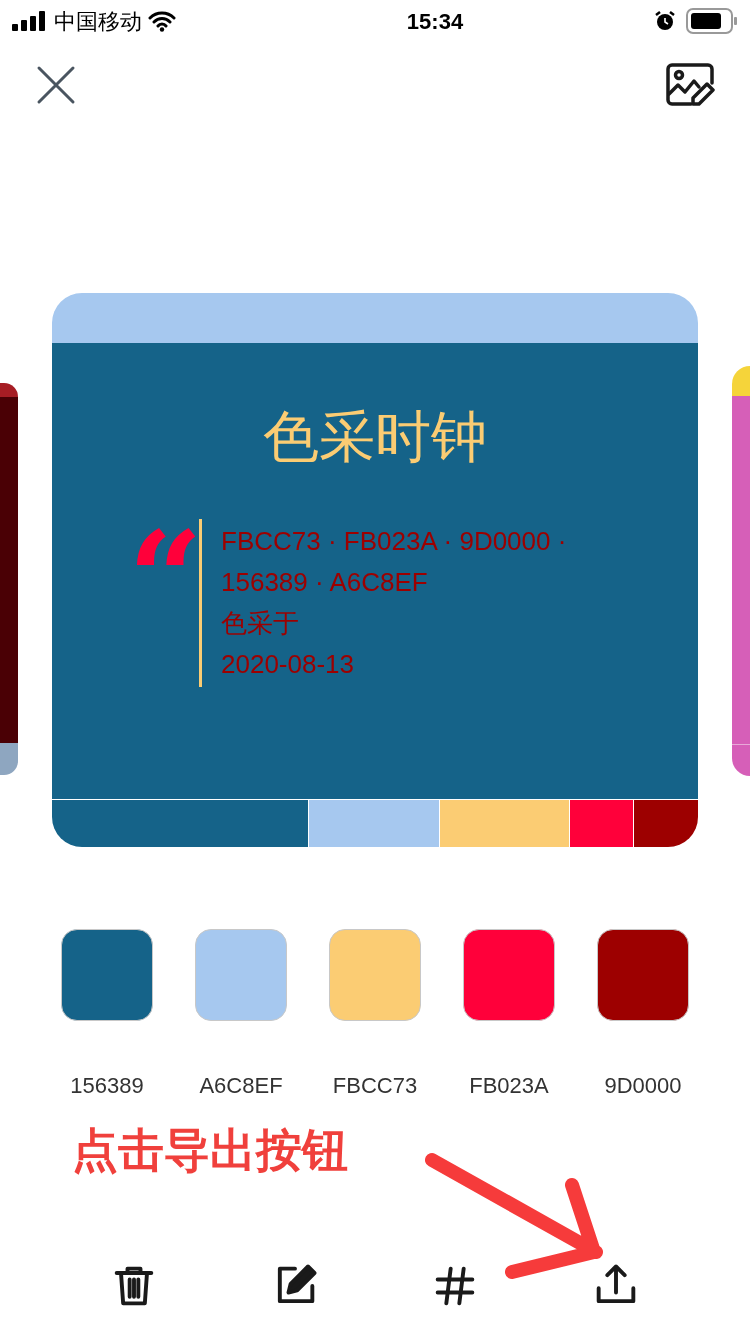 This screenshot has height=1334, width=750. What do you see at coordinates (375, 1086) in the screenshot?
I see `swatch-label: FBCC73` at bounding box center [375, 1086].